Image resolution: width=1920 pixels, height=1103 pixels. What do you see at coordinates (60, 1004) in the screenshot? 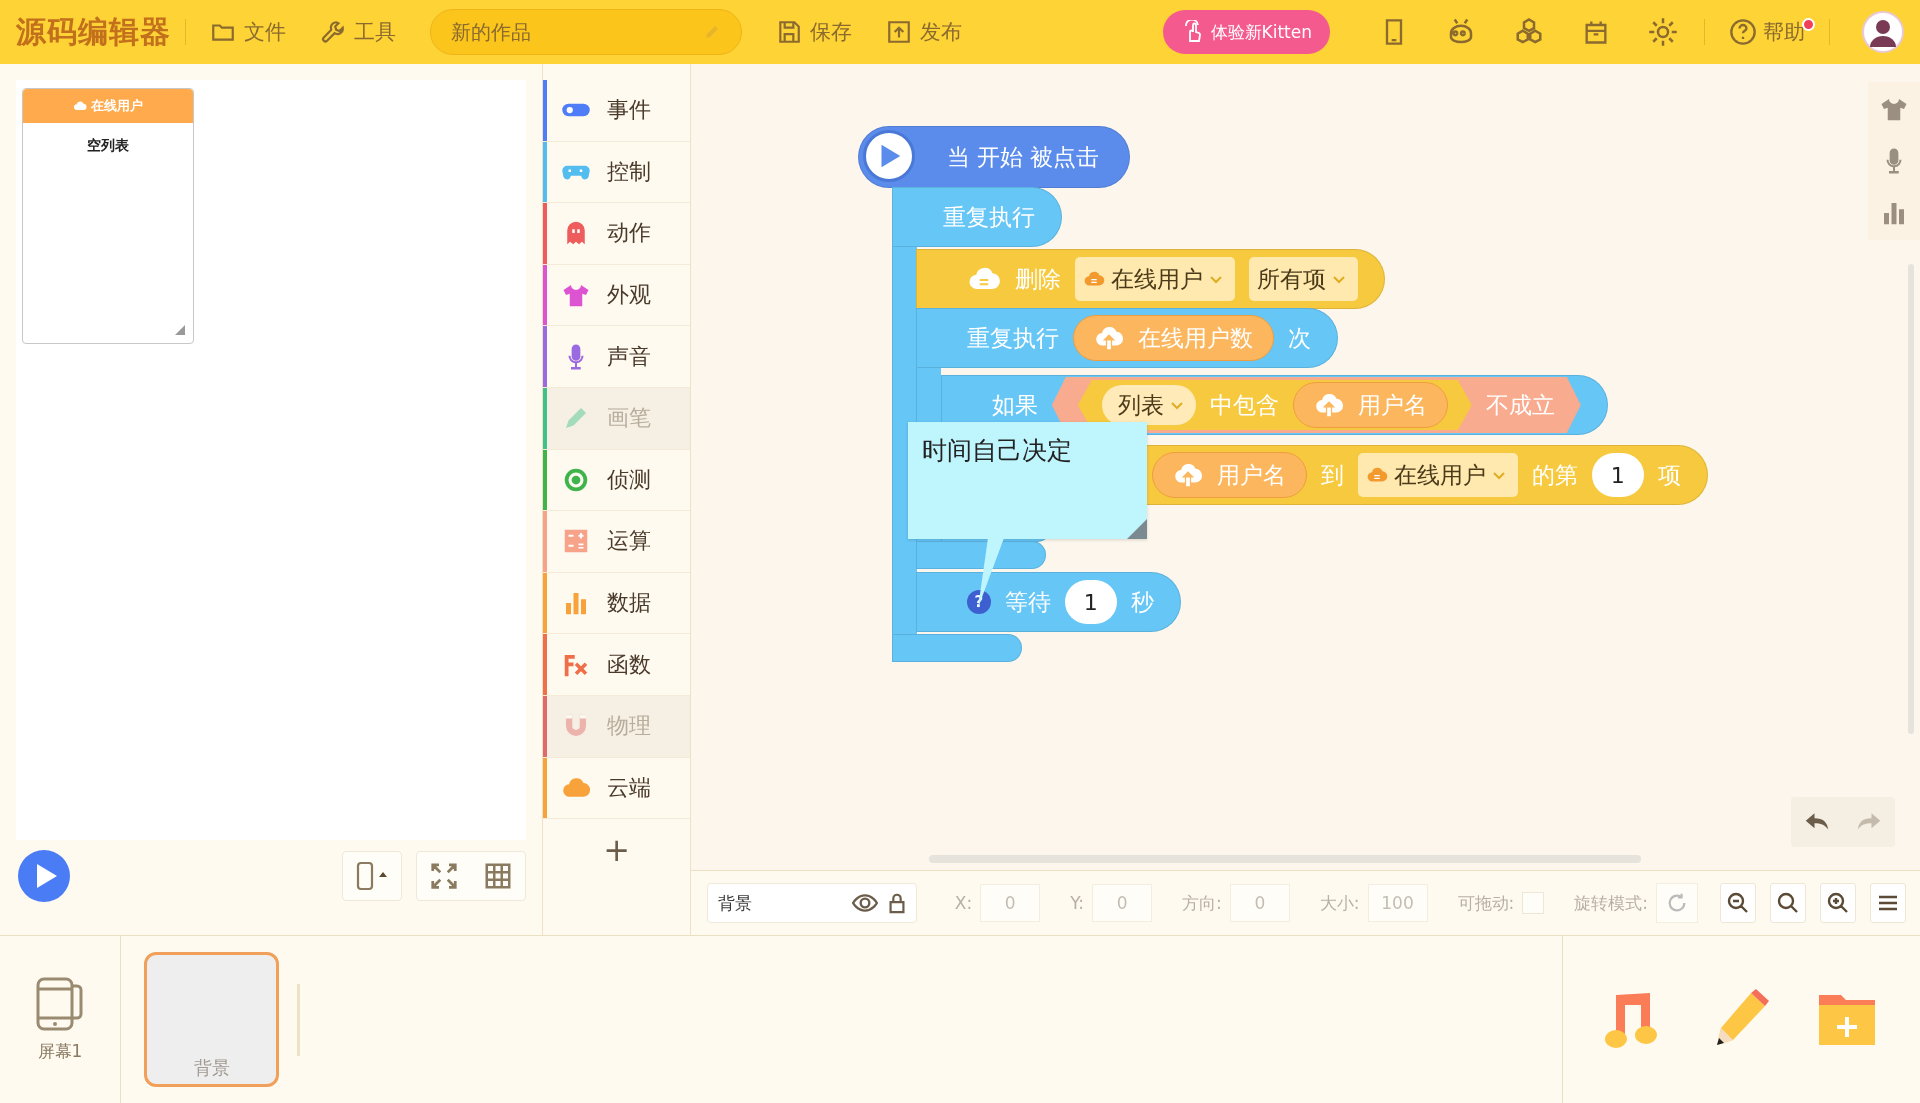
I see `tablet-icon` at bounding box center [60, 1004].